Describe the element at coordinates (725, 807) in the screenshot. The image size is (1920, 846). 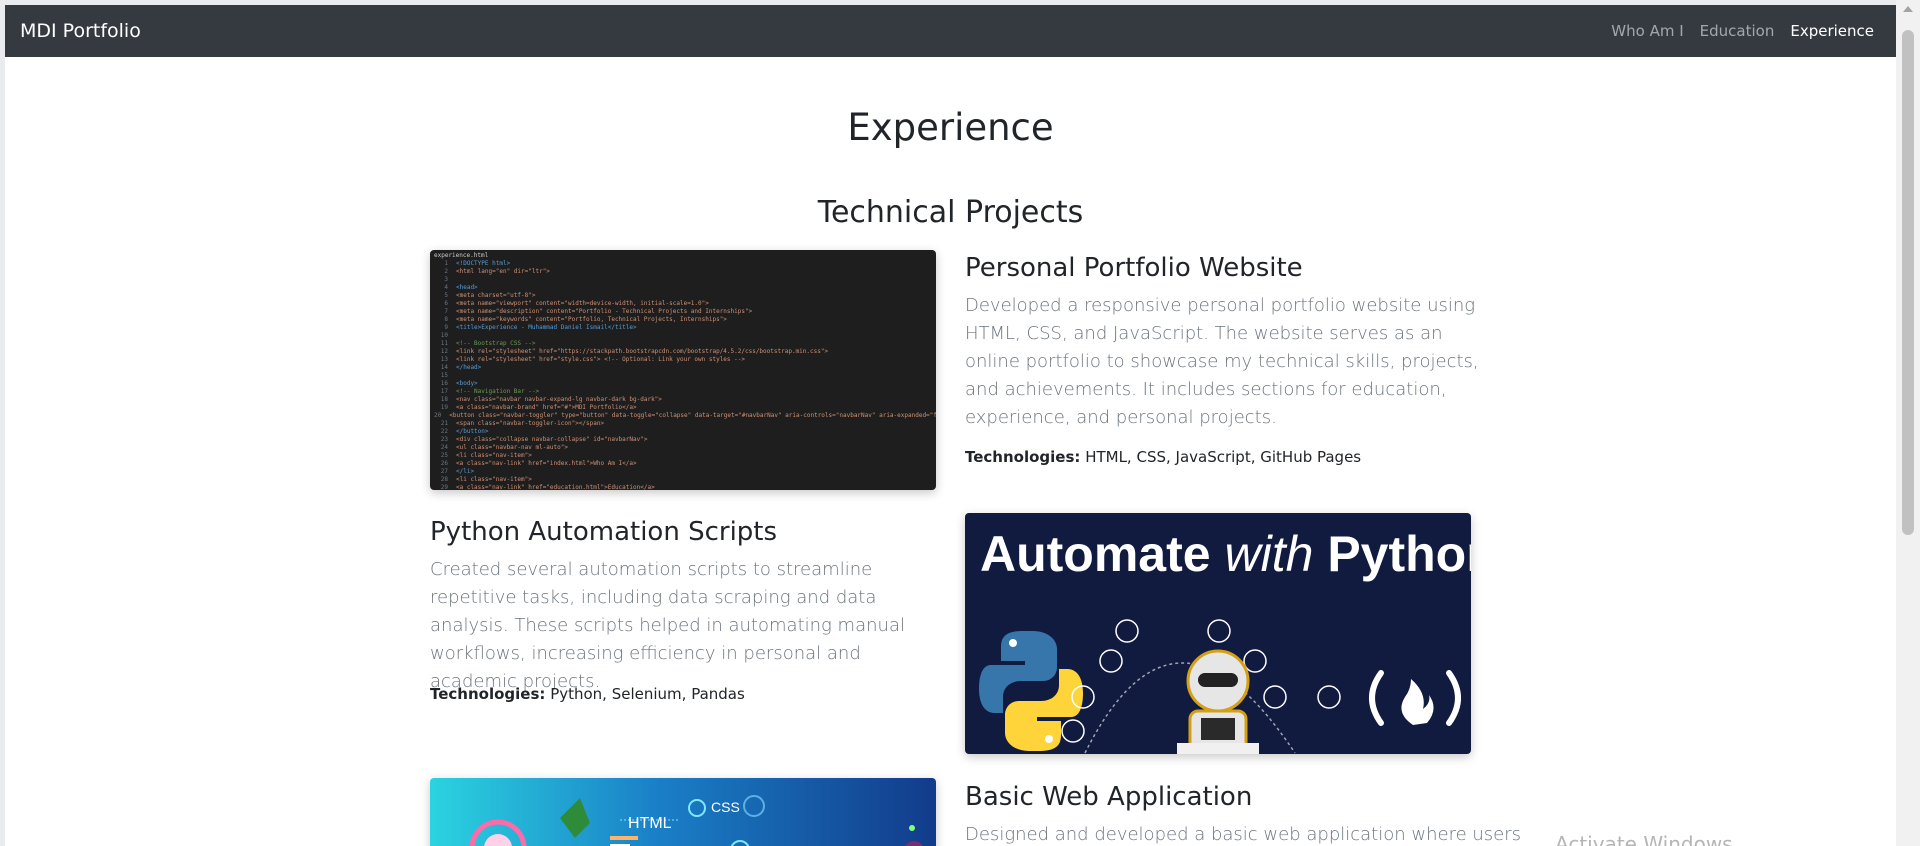
I see `css-label: CSS` at that location.